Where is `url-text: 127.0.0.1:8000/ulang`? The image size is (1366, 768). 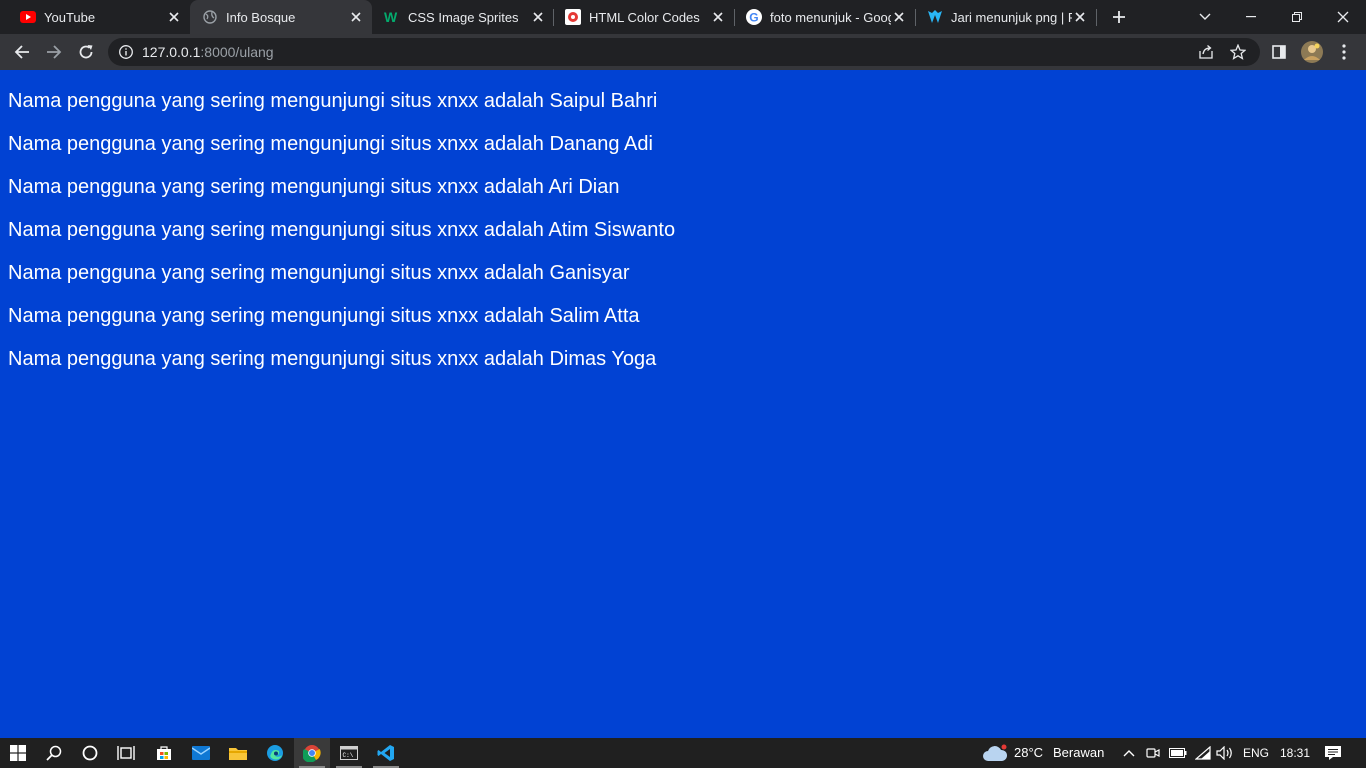
url-text: 127.0.0.1:8000/ulang is located at coordinates (208, 52).